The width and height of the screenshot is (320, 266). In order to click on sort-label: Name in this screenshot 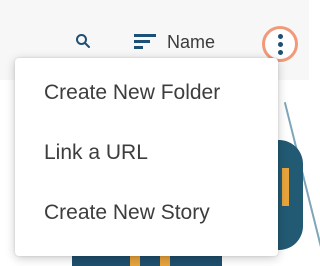, I will do `click(191, 42)`.